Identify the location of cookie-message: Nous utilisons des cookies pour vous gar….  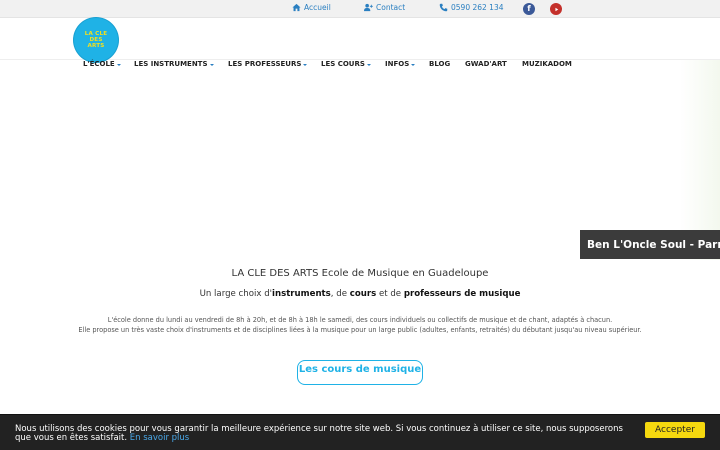
(325, 434).